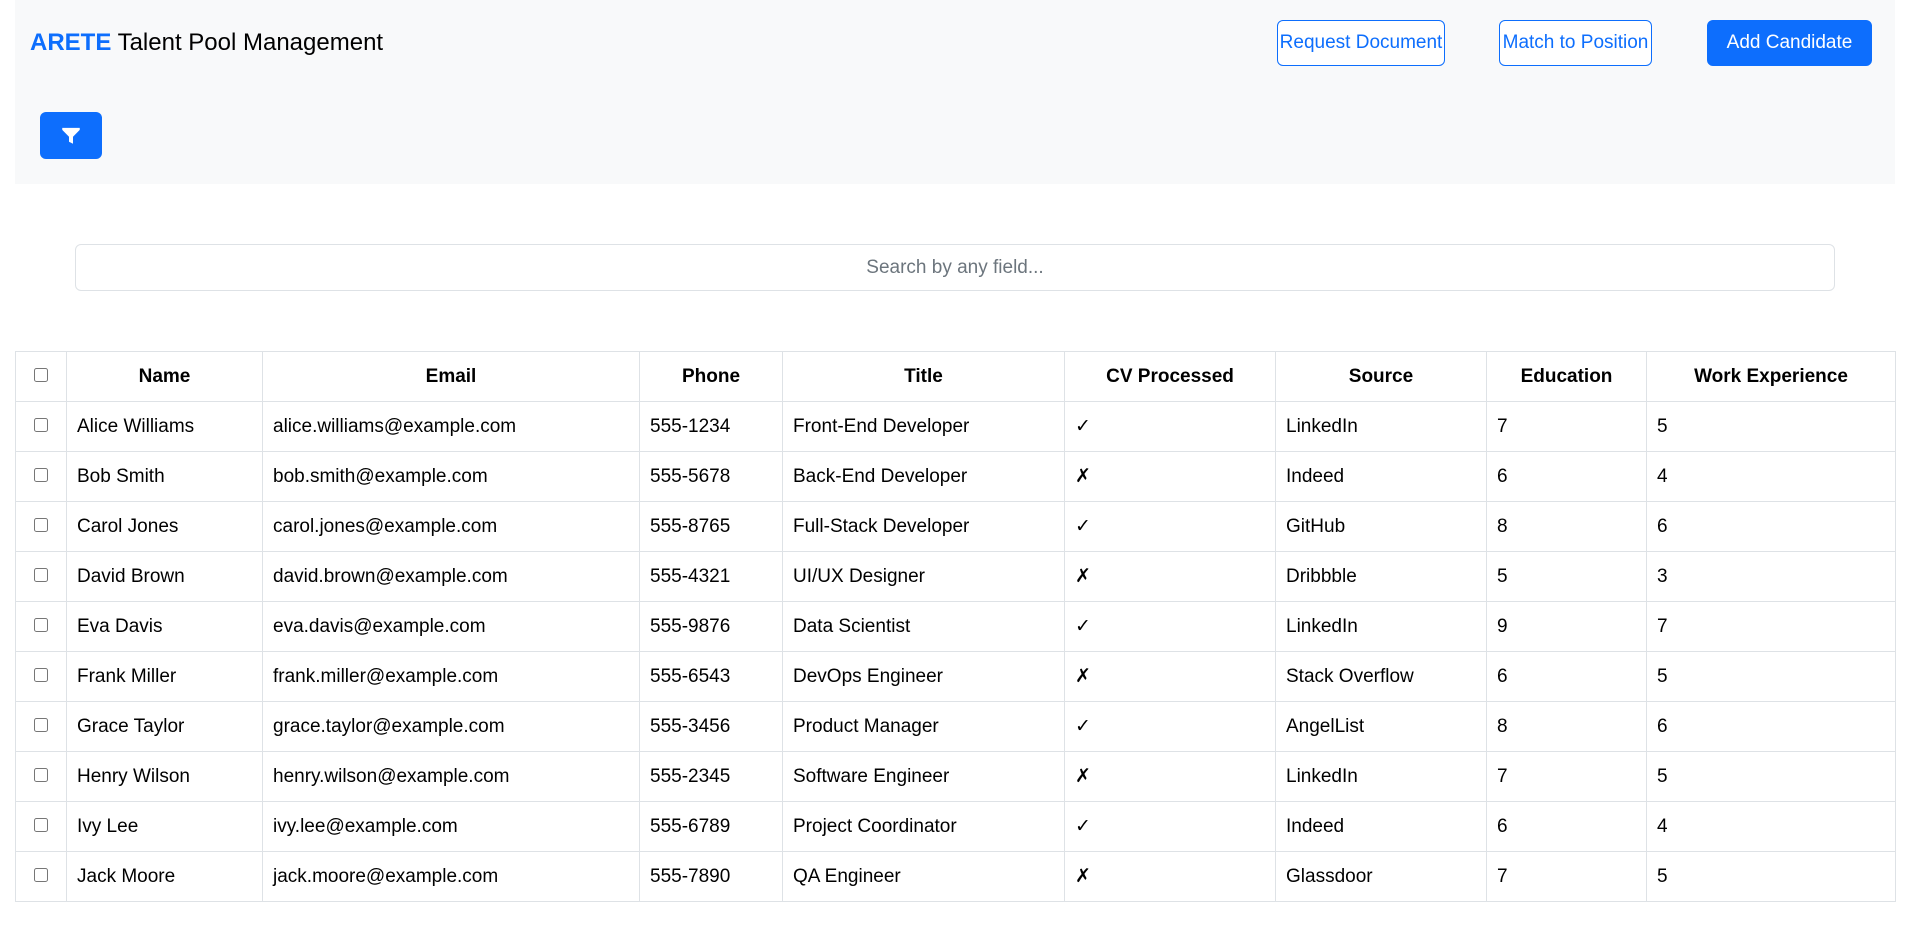  What do you see at coordinates (1566, 876) in the screenshot?
I see `cell-education: 7` at bounding box center [1566, 876].